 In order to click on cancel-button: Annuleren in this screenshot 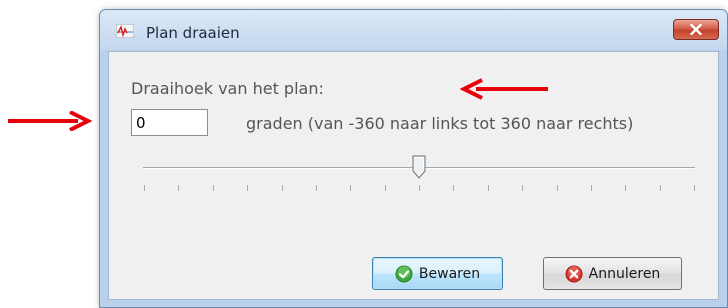, I will do `click(612, 273)`.